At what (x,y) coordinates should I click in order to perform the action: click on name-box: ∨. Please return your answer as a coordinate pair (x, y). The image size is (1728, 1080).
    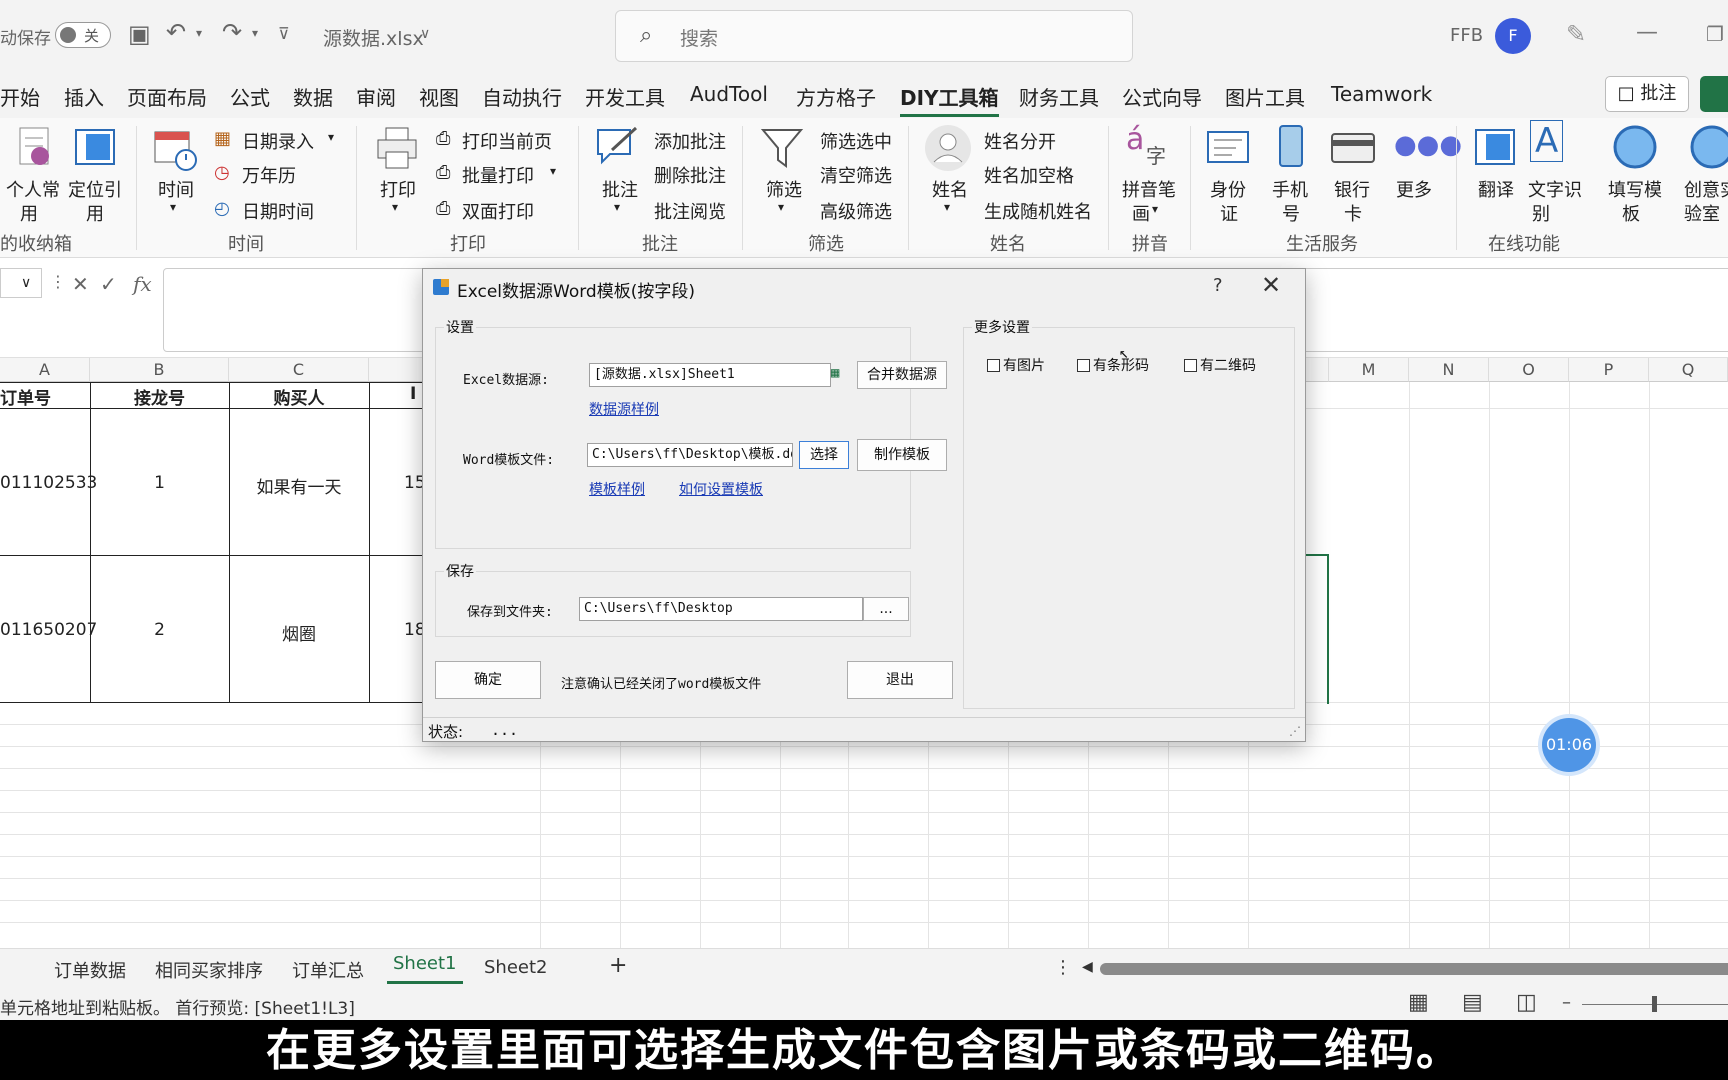
    Looking at the image, I should click on (21, 283).